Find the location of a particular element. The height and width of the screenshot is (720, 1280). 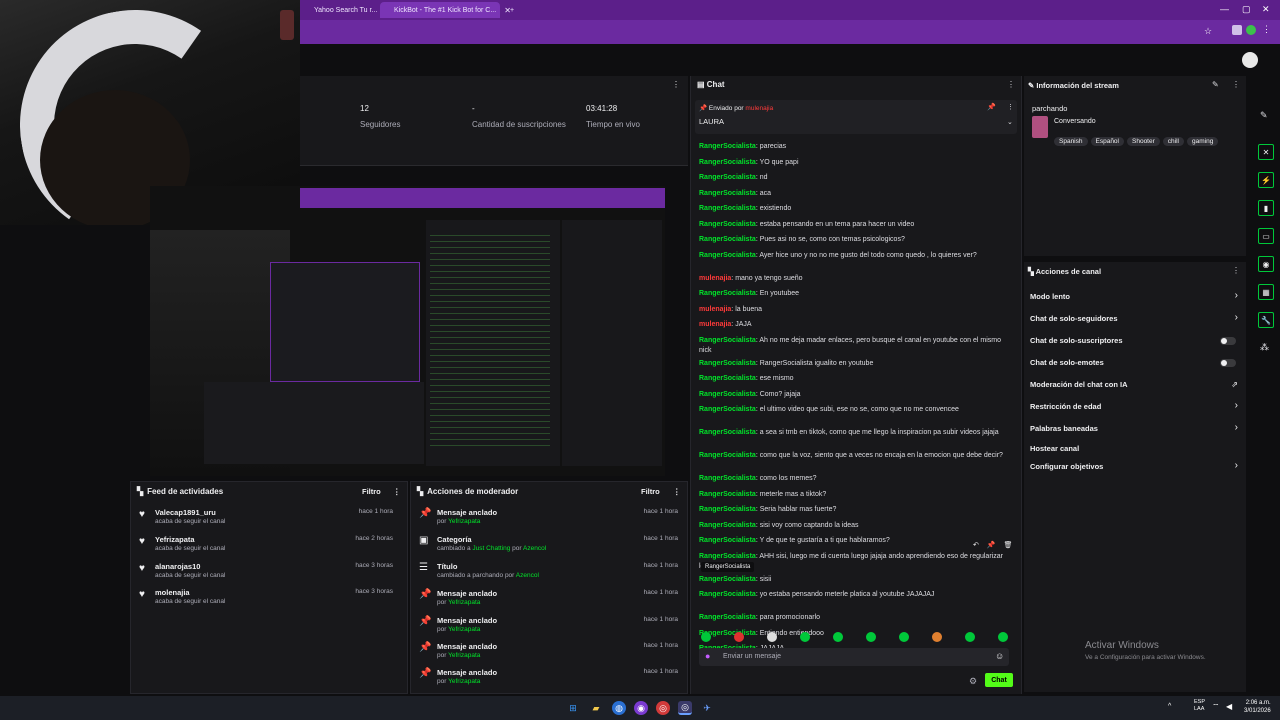

chrome-active-icon: ◎ is located at coordinates (685, 708).